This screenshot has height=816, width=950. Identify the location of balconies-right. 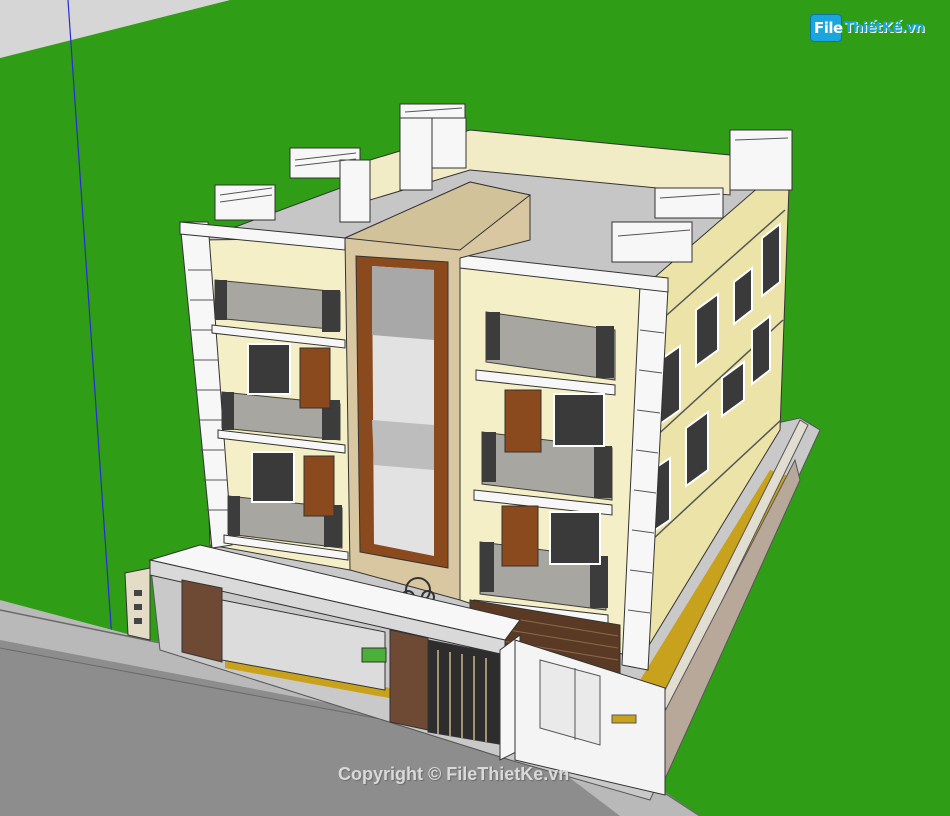
(544, 468).